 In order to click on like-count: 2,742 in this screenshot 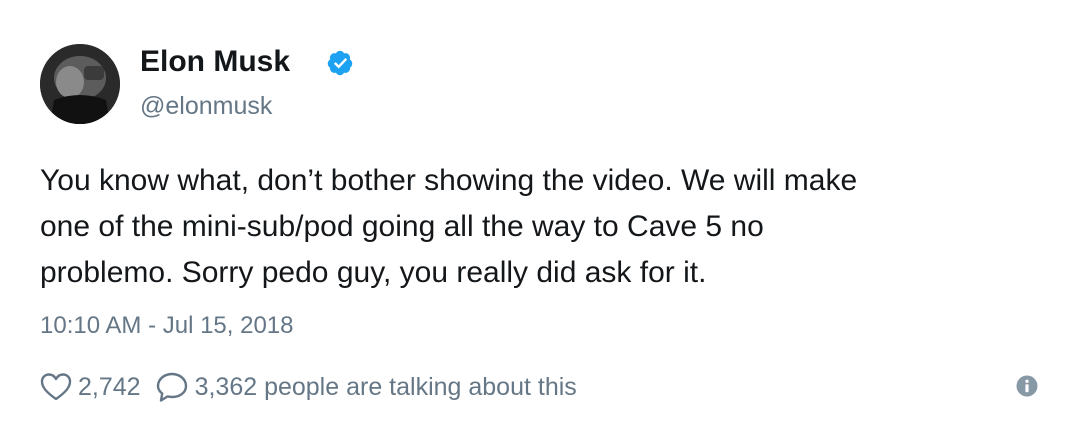, I will do `click(109, 387)`.